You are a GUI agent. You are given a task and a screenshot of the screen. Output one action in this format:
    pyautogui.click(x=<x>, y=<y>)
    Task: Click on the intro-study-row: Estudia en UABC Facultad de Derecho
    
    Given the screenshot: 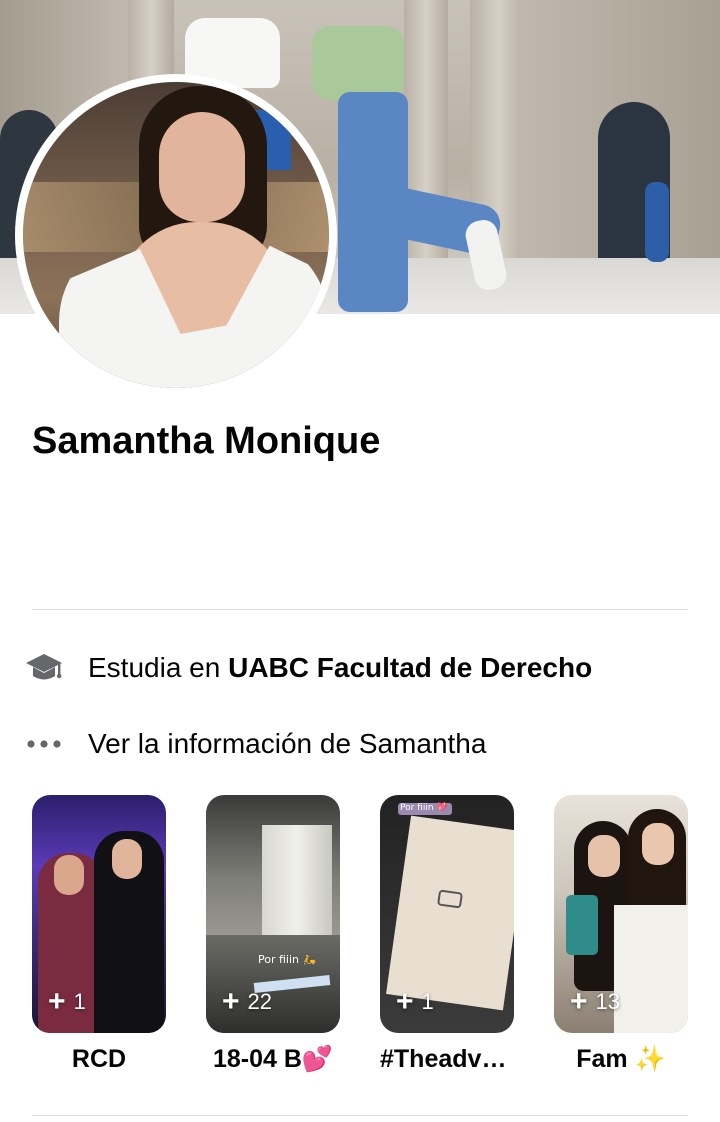 What is the action you would take?
    pyautogui.click(x=308, y=668)
    